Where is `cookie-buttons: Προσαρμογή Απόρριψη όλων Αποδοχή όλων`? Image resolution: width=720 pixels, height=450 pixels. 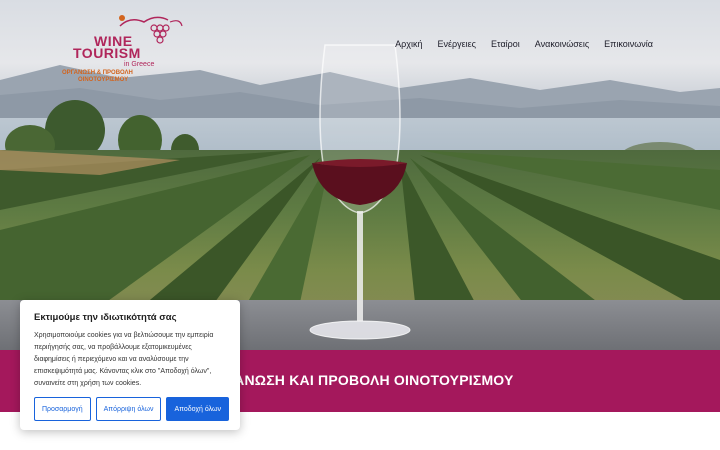 cookie-buttons: Προσαρμογή Απόρριψη όλων Αποδοχή όλων is located at coordinates (131, 409).